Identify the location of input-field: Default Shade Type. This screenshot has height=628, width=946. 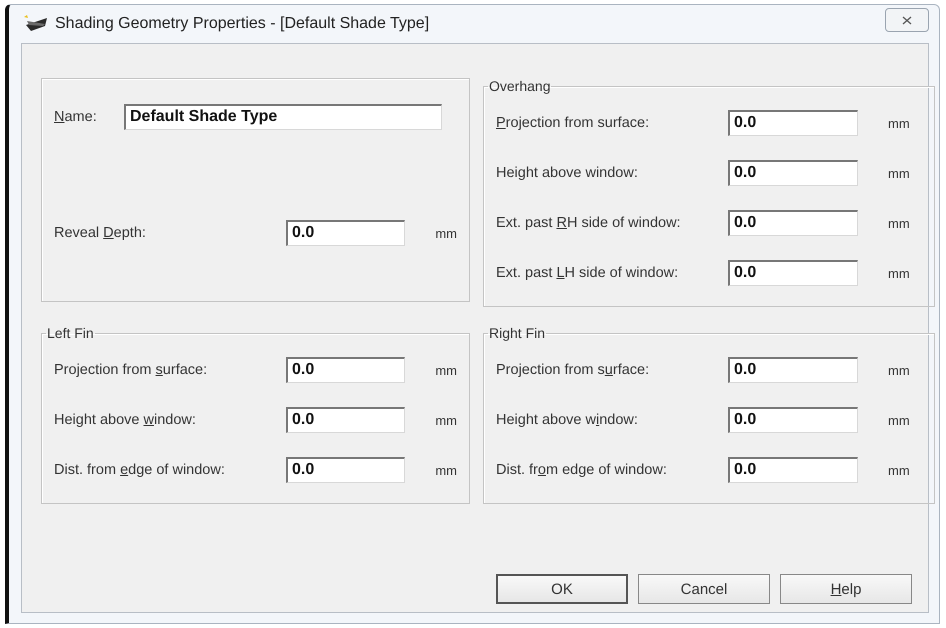
(283, 117).